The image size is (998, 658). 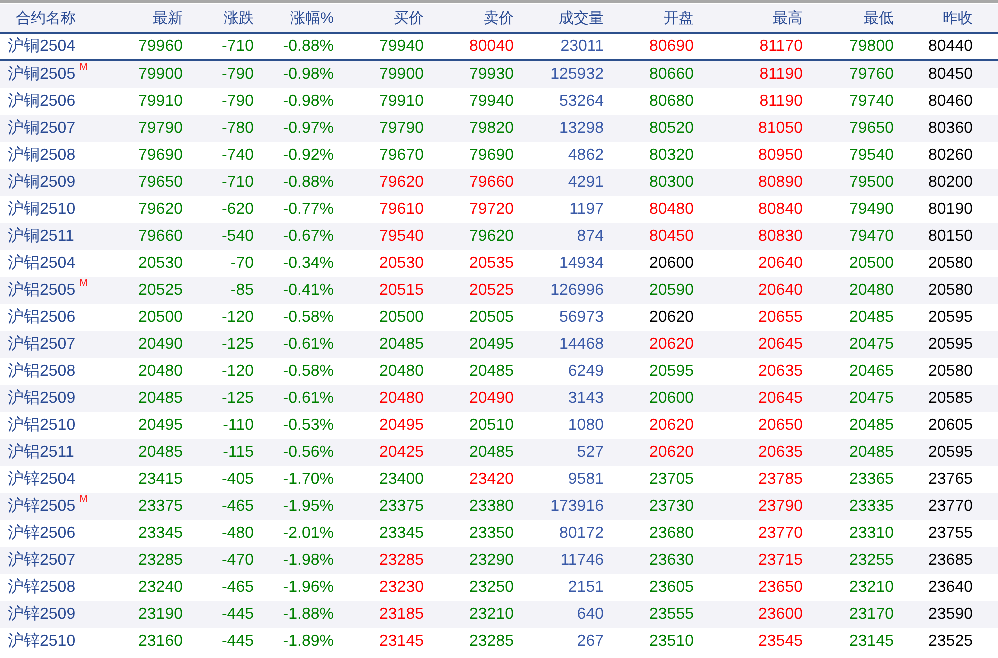 I want to click on table-row: 沪铝2505 M 20525 -85 -0.41% 20515 20525 126996 20590 20640 20480 20580, so click(x=499, y=290).